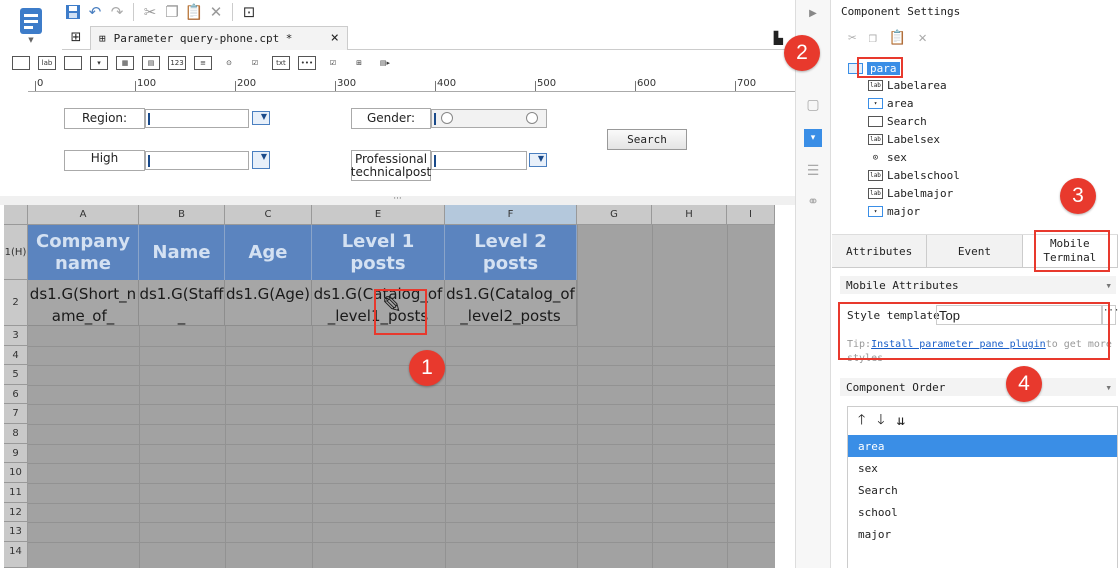  I want to click on move-down-icon: 🡓, so click(880, 421).